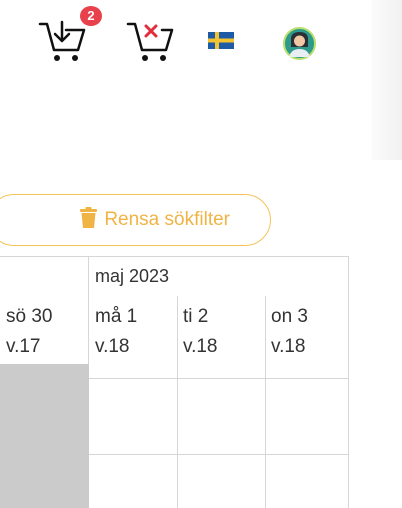 The image size is (402, 508). I want to click on cart-remove-icon, so click(150, 41).